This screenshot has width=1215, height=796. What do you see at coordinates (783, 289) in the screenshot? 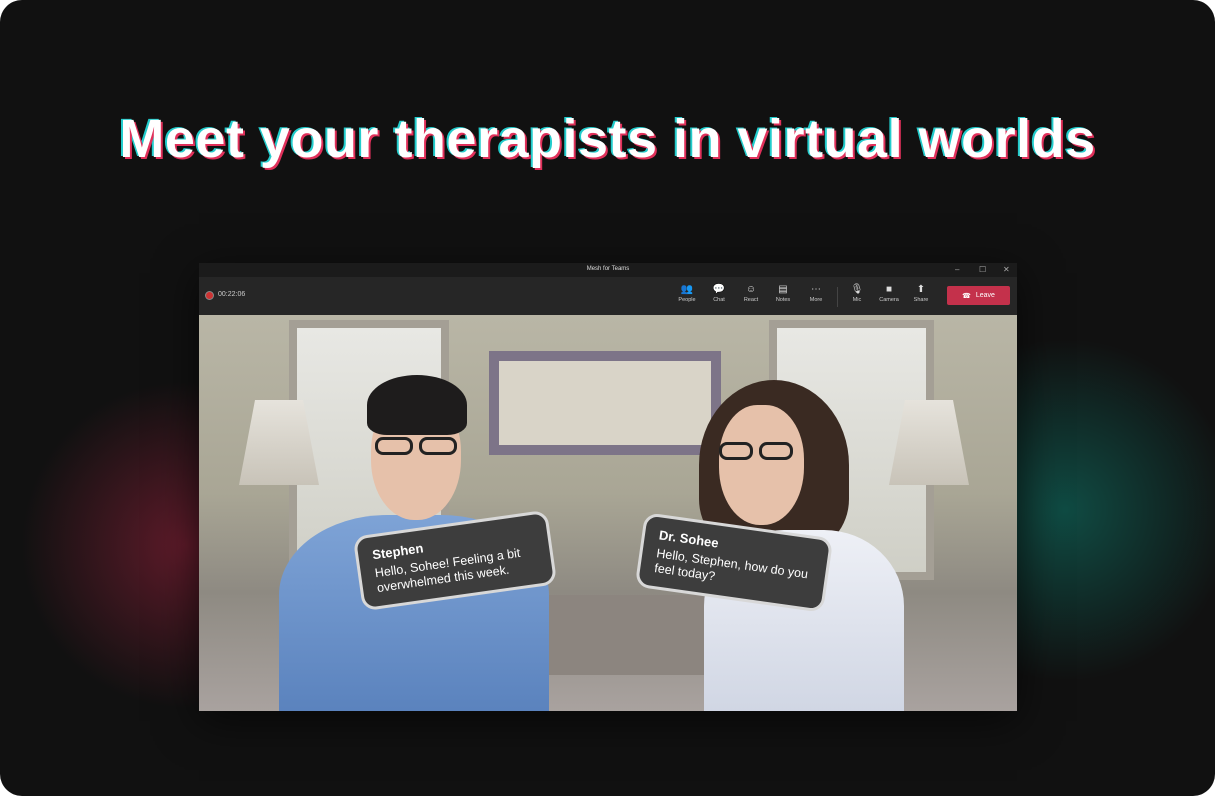
I see `notes-icon: ▤` at bounding box center [783, 289].